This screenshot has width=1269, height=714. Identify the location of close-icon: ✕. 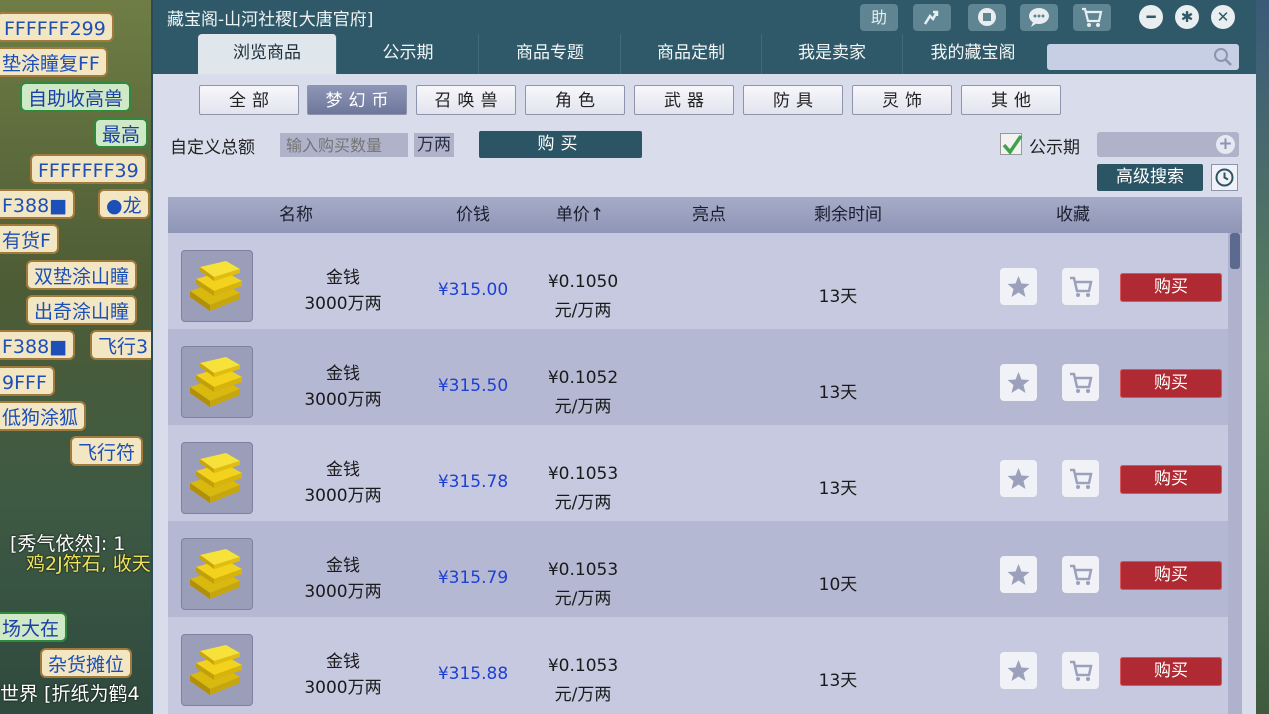
(1223, 17).